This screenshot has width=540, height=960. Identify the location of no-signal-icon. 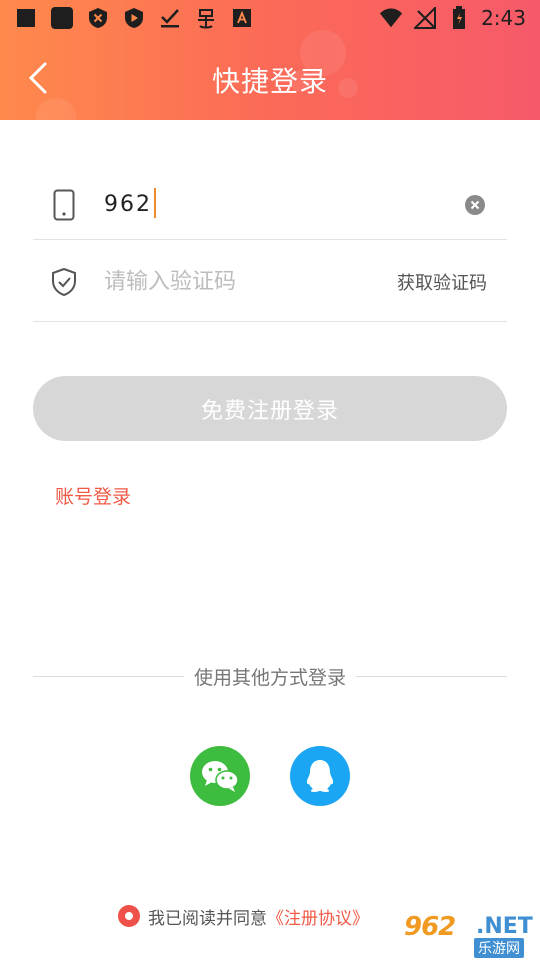
(425, 18).